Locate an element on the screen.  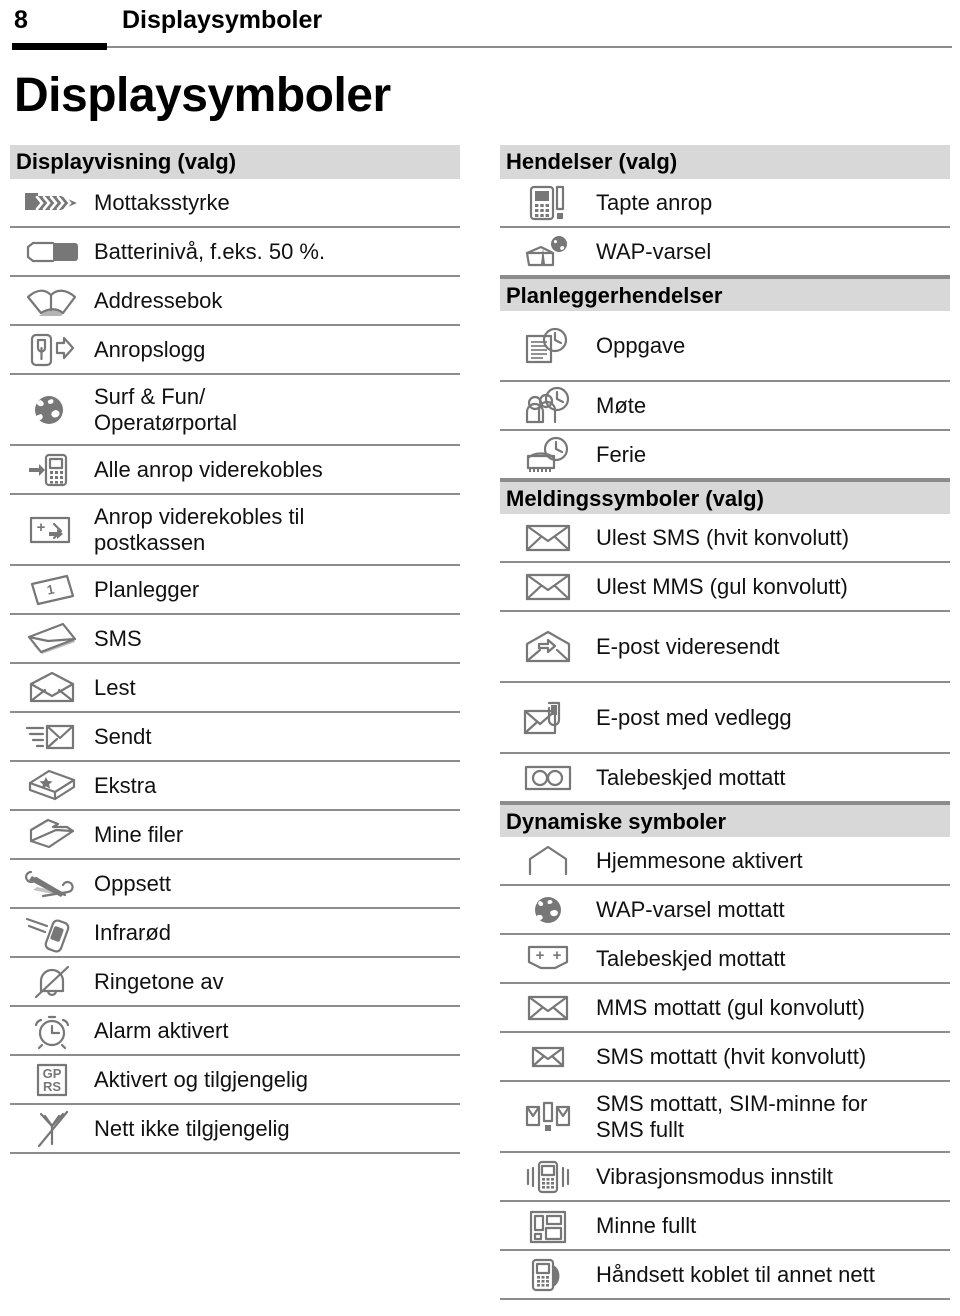
wap-alert-icon is located at coordinates (548, 252).